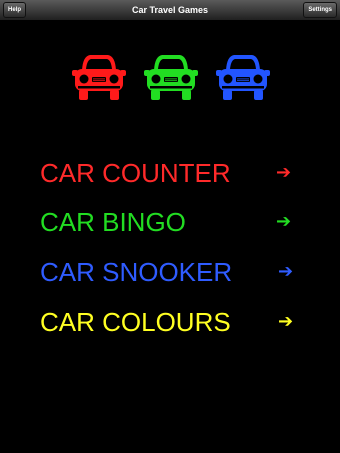 Image resolution: width=340 pixels, height=453 pixels. I want to click on page-title: Car Travel Games, so click(170, 10).